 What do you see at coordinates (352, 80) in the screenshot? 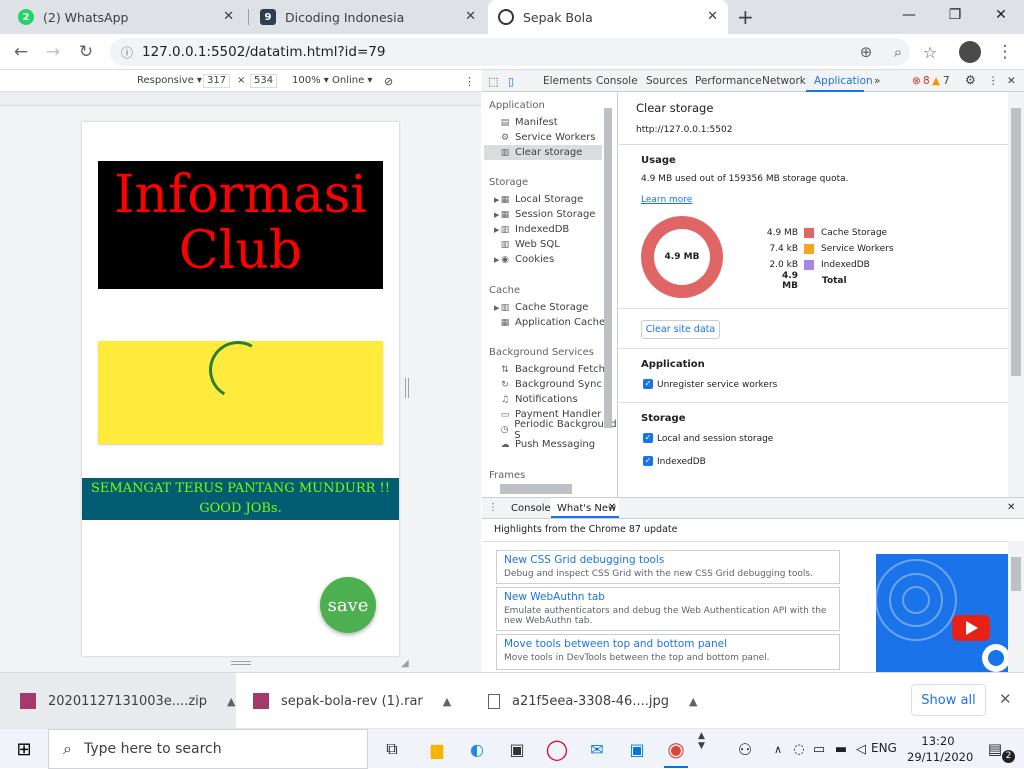
I see `network-select: Online ▾` at bounding box center [352, 80].